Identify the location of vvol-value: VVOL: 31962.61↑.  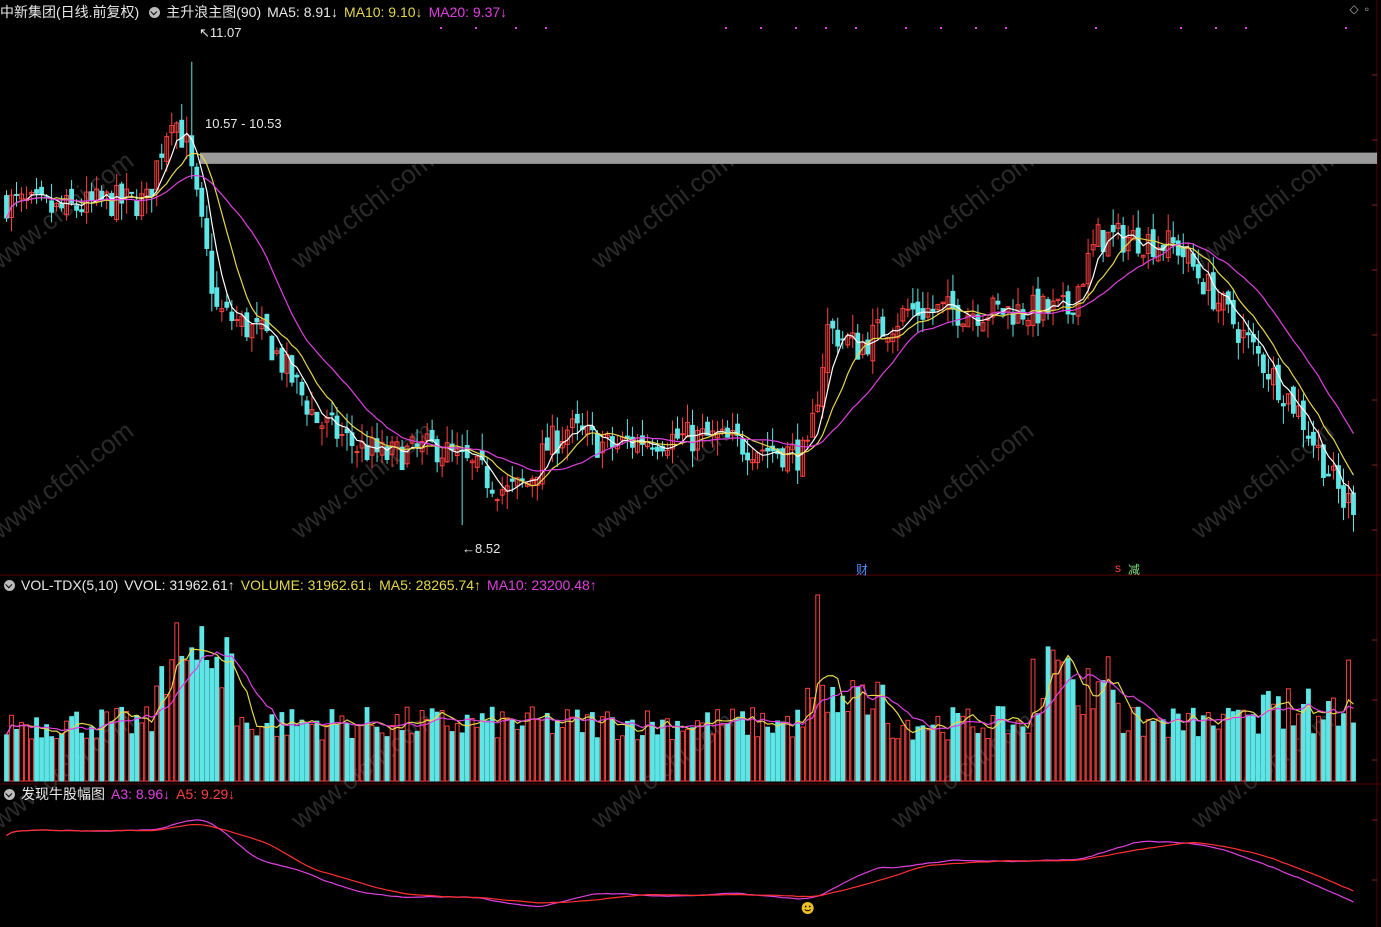
(179, 585).